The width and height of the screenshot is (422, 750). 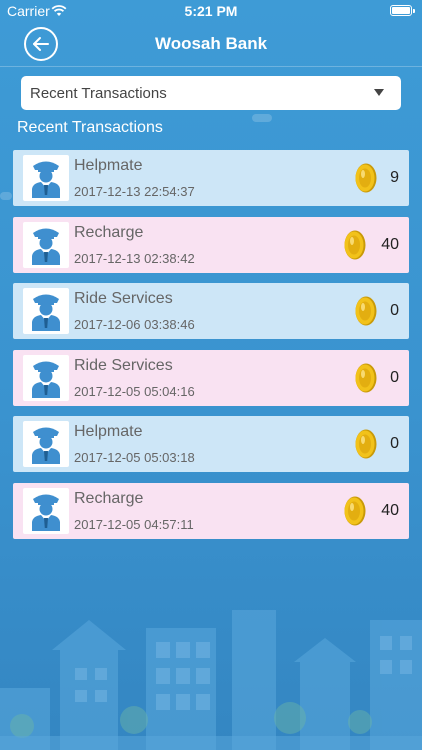 I want to click on transaction-amount: 9, so click(x=394, y=177).